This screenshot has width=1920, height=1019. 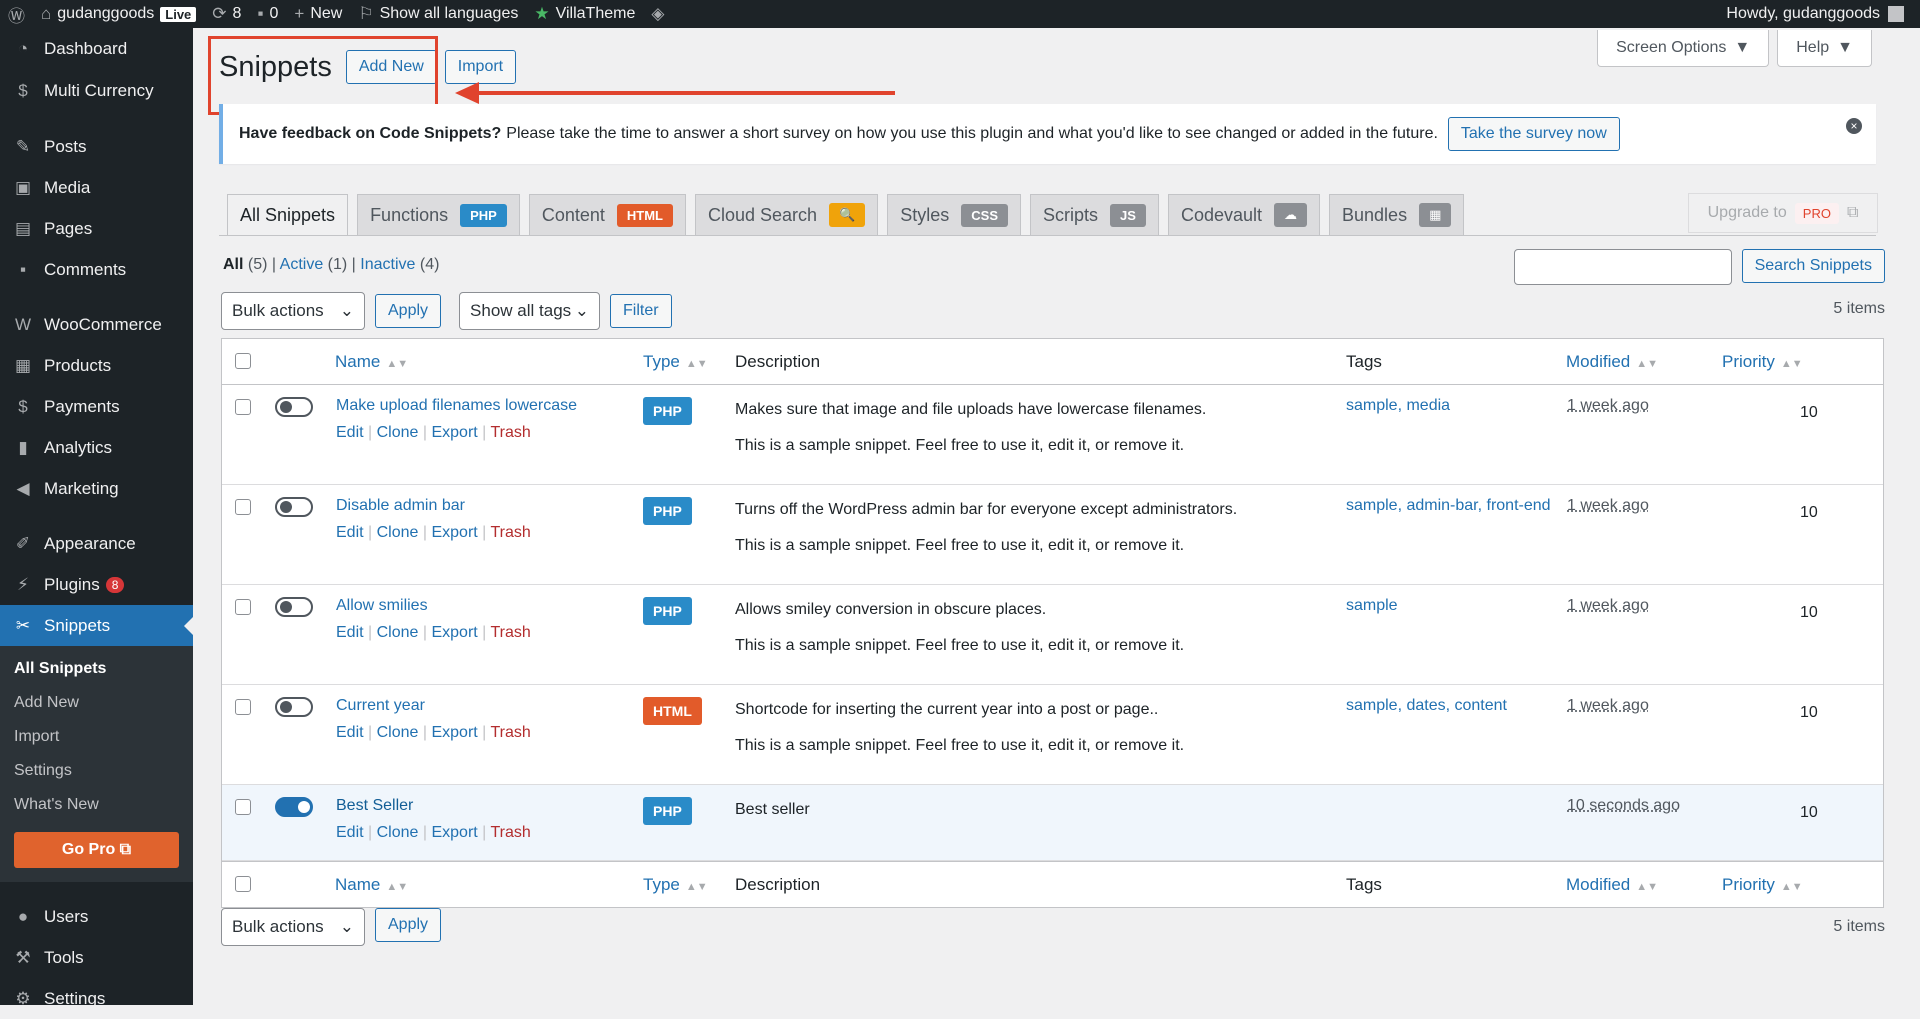 I want to click on submenu-item-add-new: Add New, so click(x=96, y=703).